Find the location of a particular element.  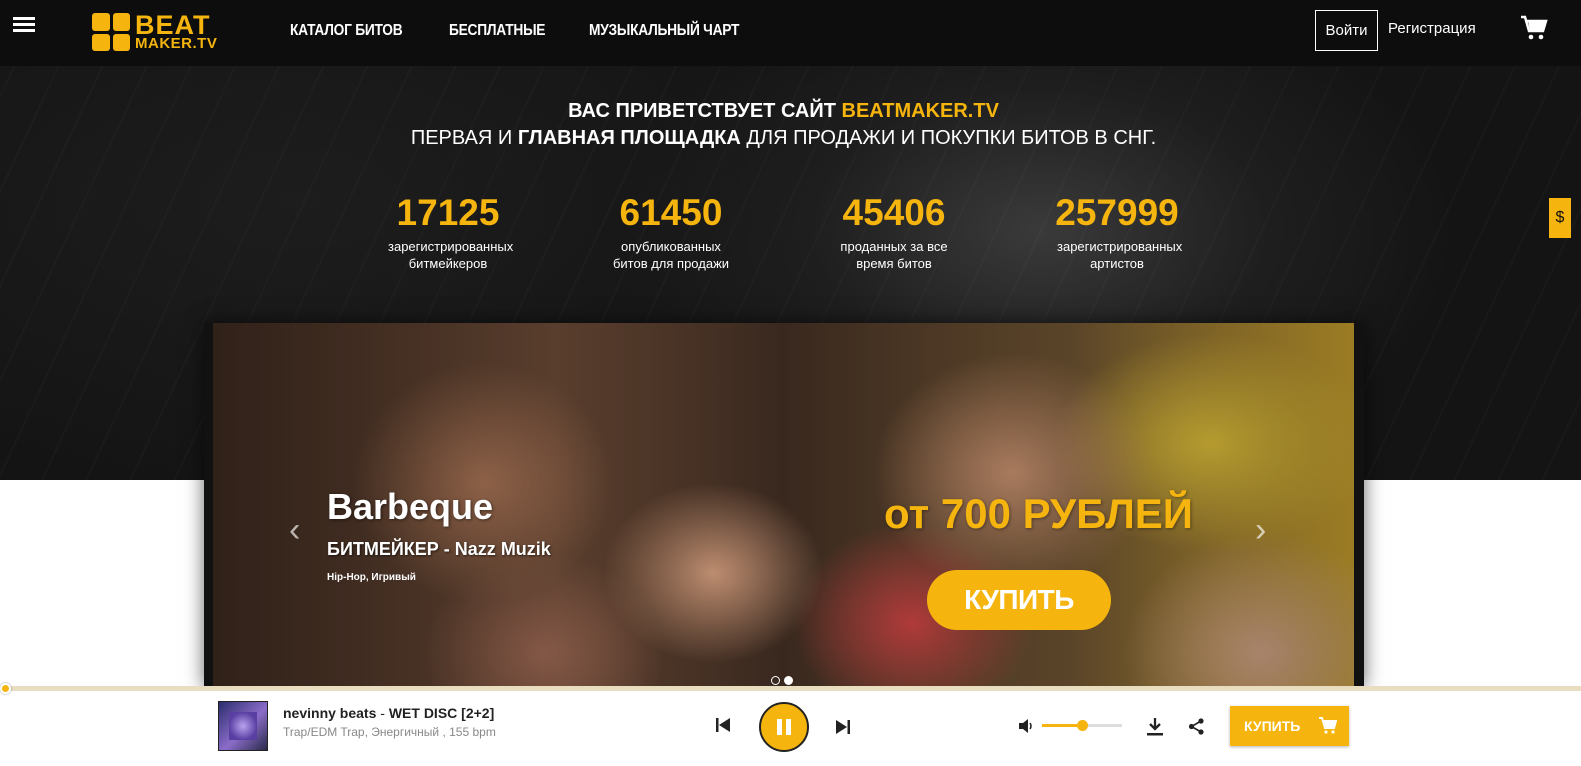

site-logo: BEAT MAKER.TV is located at coordinates (155, 31).